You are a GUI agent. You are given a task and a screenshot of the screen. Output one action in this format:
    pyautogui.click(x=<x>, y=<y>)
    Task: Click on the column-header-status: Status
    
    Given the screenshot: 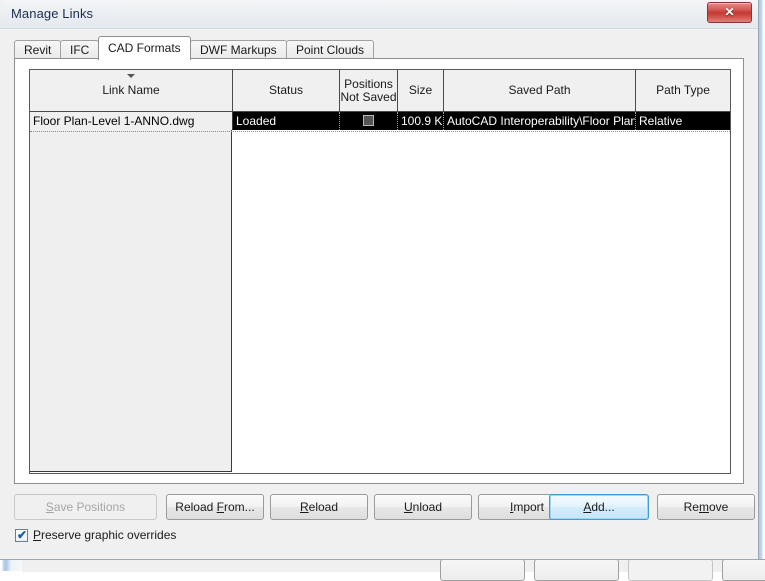 What is the action you would take?
    pyautogui.click(x=286, y=90)
    